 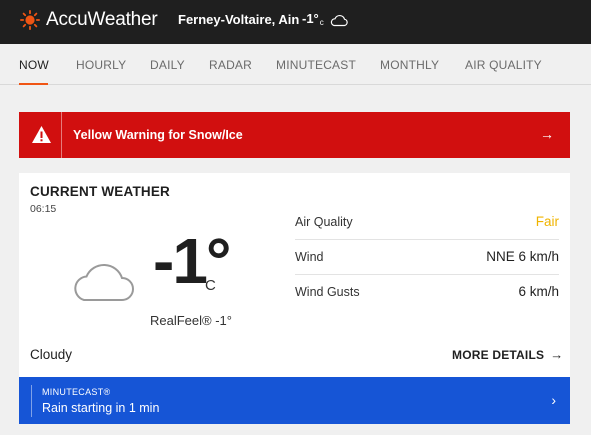 I want to click on warning-icon, so click(x=41, y=134).